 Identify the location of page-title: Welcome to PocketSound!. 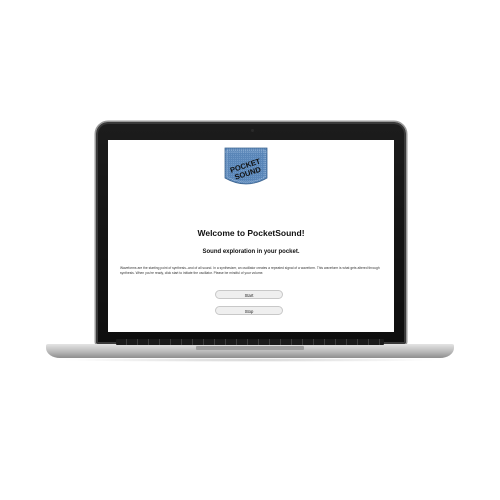
(251, 233).